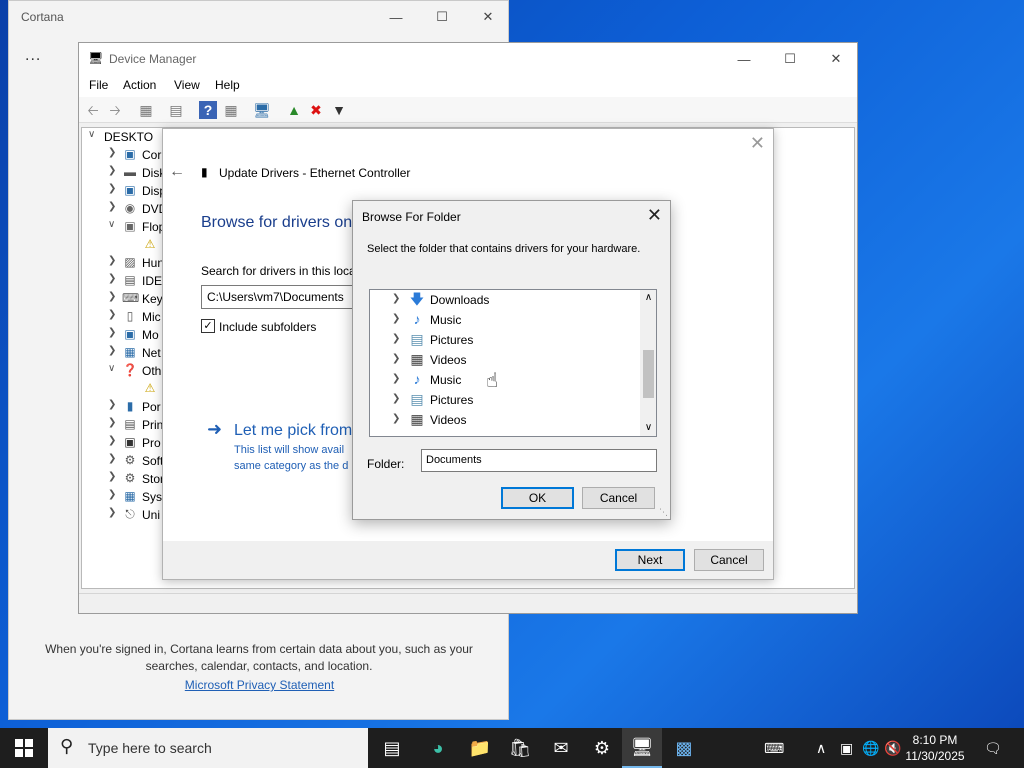 Image resolution: width=1024 pixels, height=768 pixels. What do you see at coordinates (618, 498) in the screenshot?
I see `browse-cancel-button: Cancel` at bounding box center [618, 498].